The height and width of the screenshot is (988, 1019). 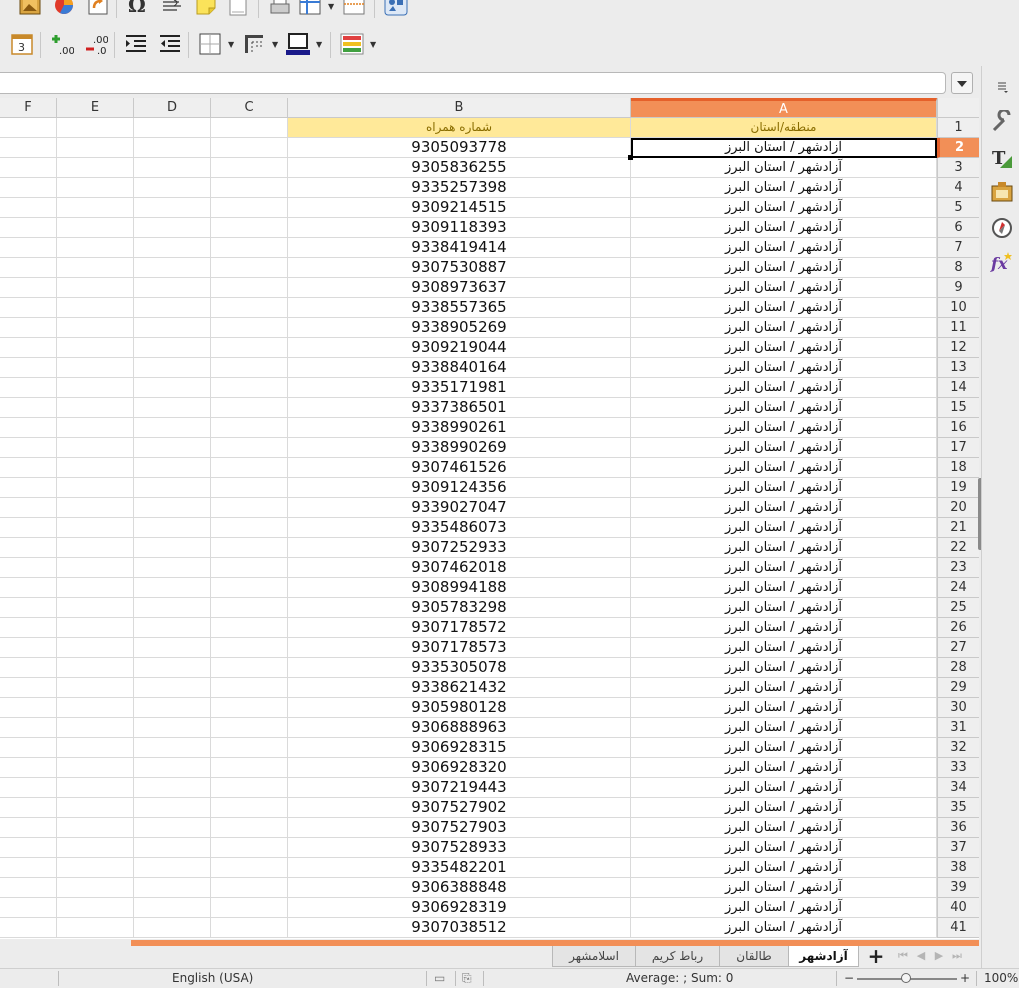 What do you see at coordinates (849, 978) in the screenshot?
I see `zoom-out-icon: −` at bounding box center [849, 978].